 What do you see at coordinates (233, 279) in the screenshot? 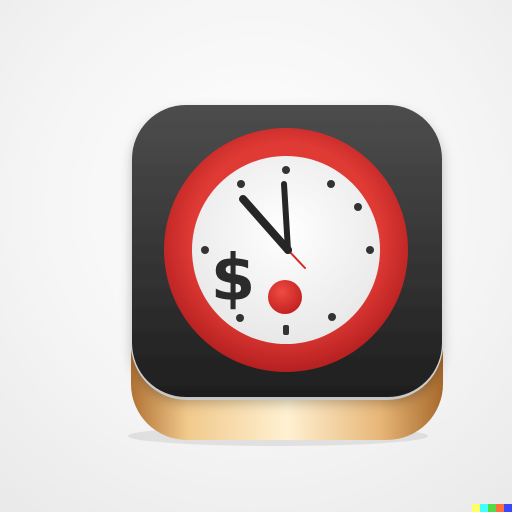
I see `dollar-sign: $` at bounding box center [233, 279].